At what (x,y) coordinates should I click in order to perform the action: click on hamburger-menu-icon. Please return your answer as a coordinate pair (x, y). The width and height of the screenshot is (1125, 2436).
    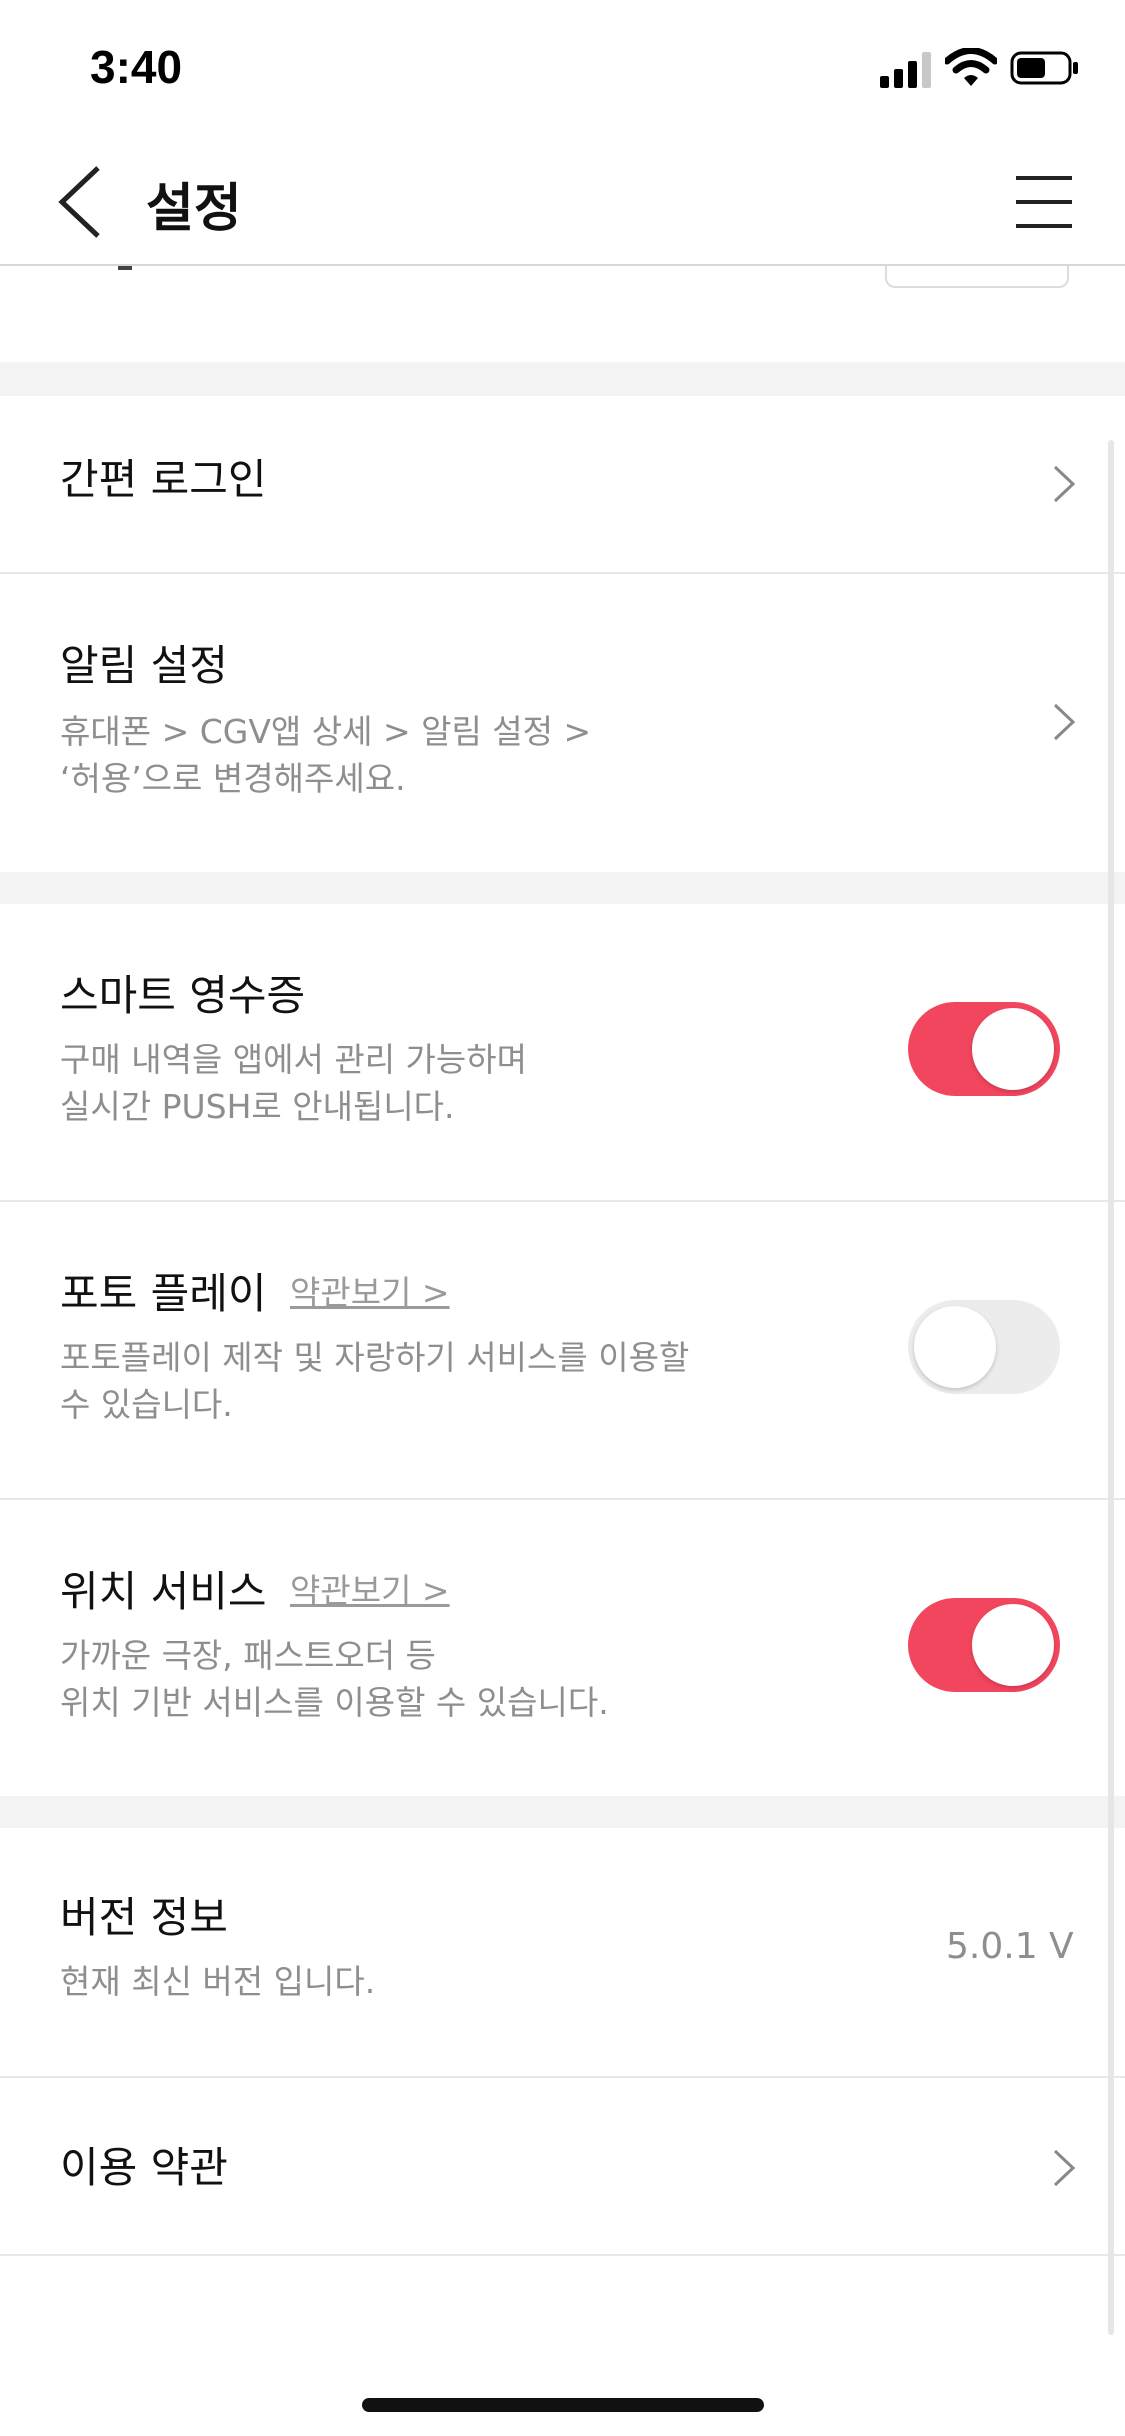
    Looking at the image, I should click on (1044, 202).